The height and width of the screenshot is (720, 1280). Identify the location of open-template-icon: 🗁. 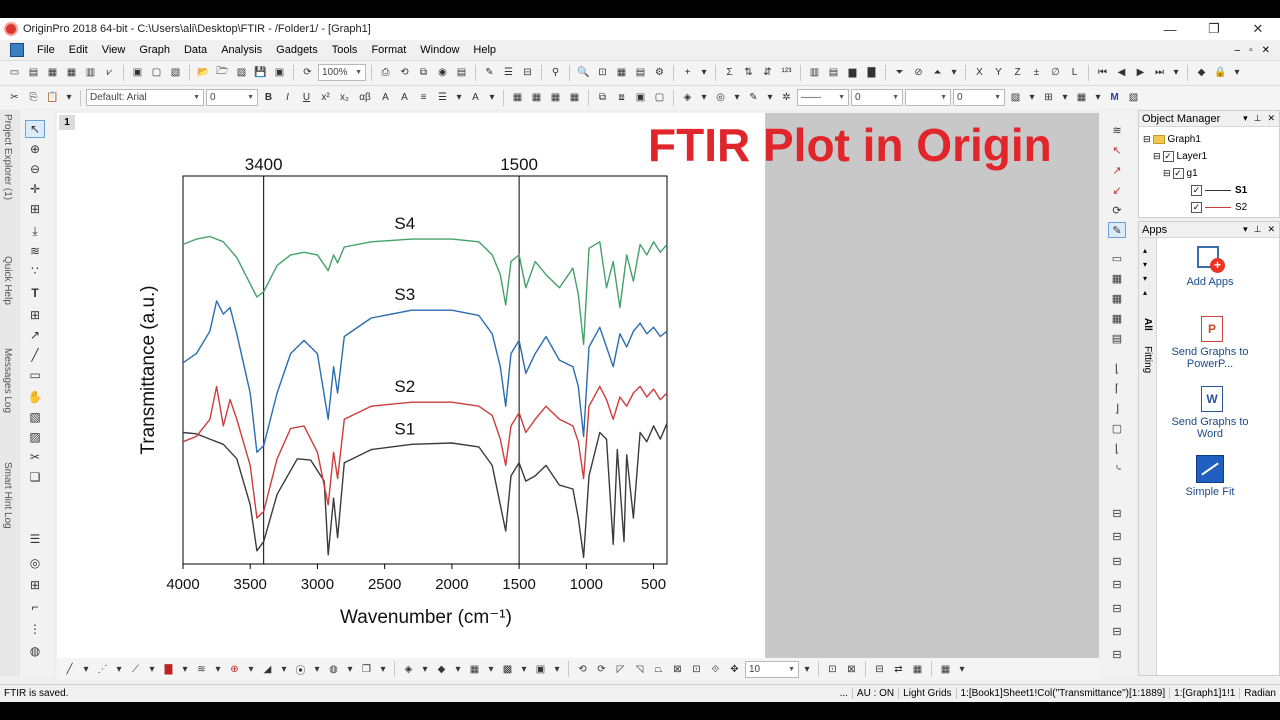
(222, 72).